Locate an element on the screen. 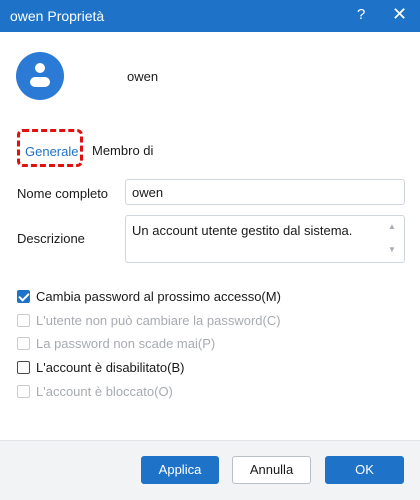  avatar-head is located at coordinates (40, 68).